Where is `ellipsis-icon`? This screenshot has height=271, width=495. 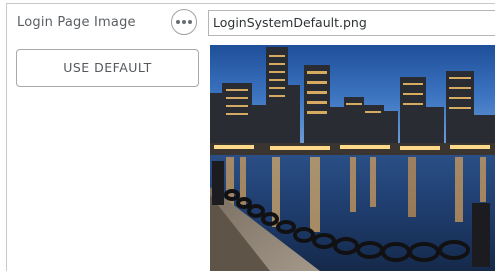
ellipsis-icon is located at coordinates (178, 22).